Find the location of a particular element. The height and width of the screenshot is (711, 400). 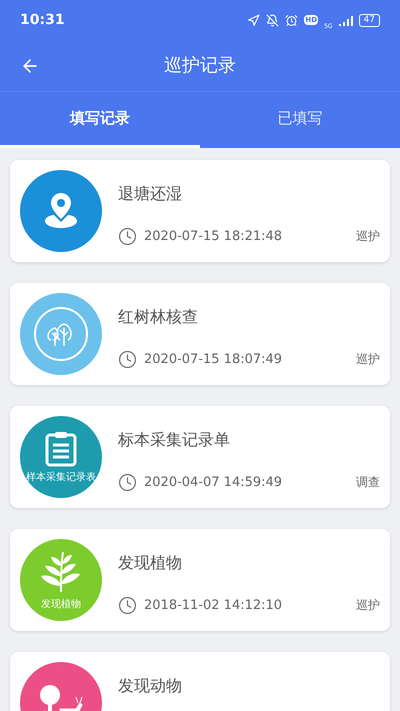

record-title: 退塘还湿 is located at coordinates (150, 194).